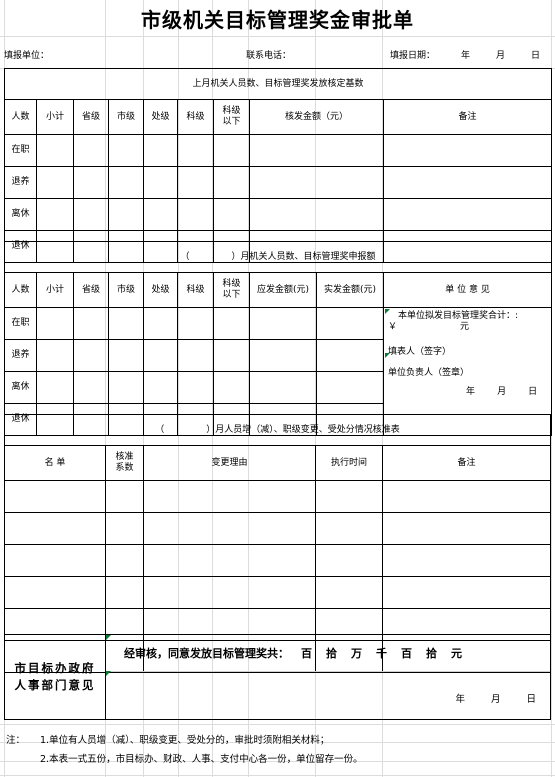 The height and width of the screenshot is (777, 555). What do you see at coordinates (328, 677) in the screenshot?
I see `approval-body: 经审核，同意发放目标管理奖共： 百 拾 万 千 百 拾 元 年 月 日` at bounding box center [328, 677].